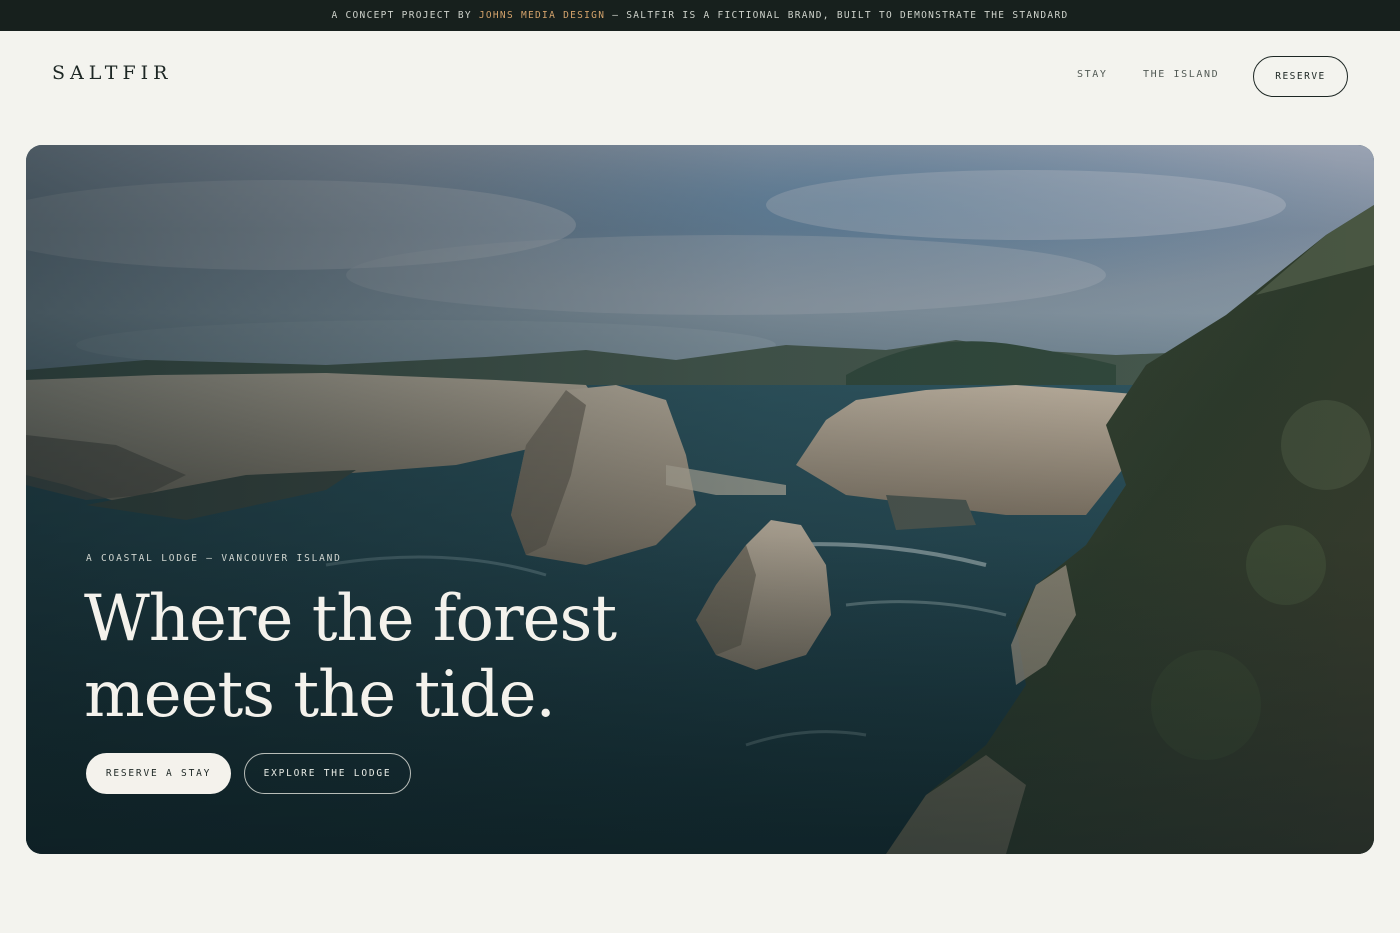  I want to click on brand-logo: SALTFIR, so click(112, 73).